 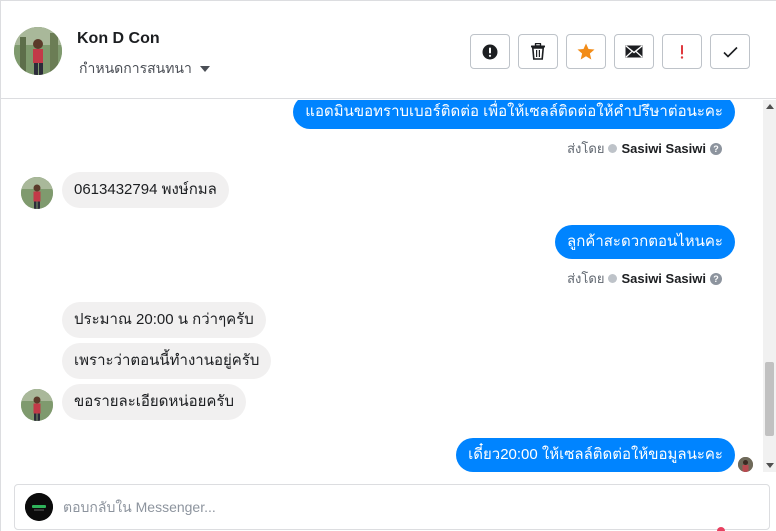 What do you see at coordinates (38, 51) in the screenshot?
I see `contact-avatar` at bounding box center [38, 51].